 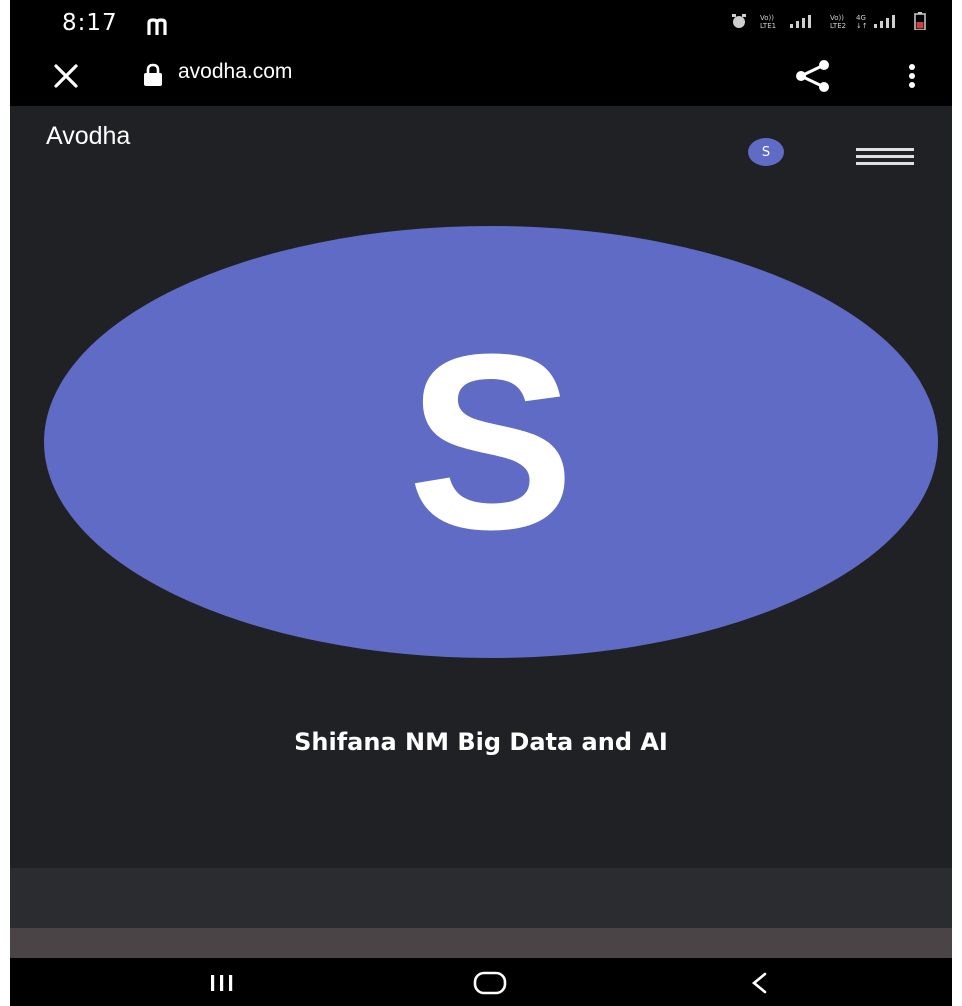 I want to click on user-avatar-small: S, so click(x=766, y=152).